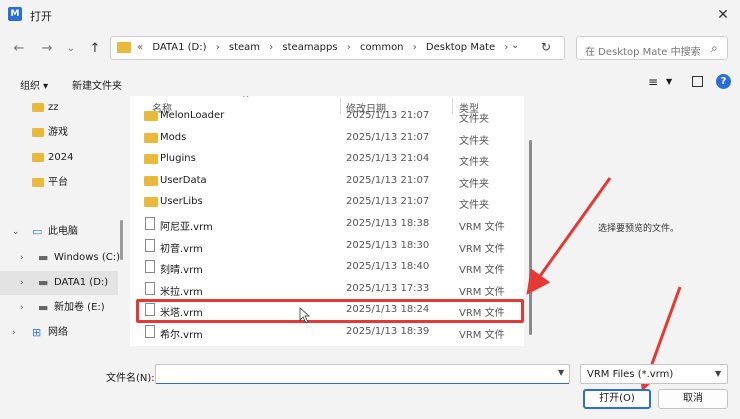 Image resolution: width=740 pixels, height=419 pixels. Describe the element at coordinates (59, 158) in the screenshot. I see `sidebar-item: 2024` at that location.